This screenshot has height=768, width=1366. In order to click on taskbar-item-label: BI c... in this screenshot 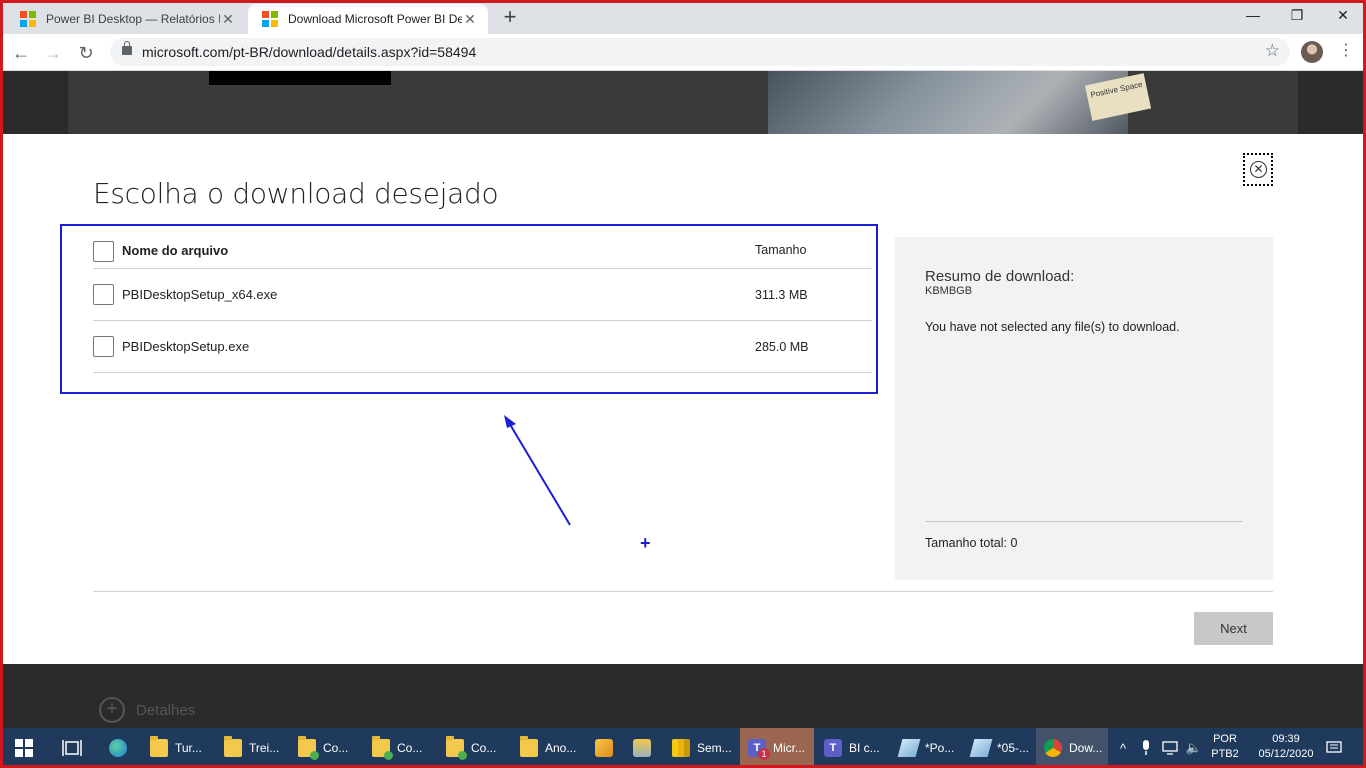, I will do `click(864, 748)`.